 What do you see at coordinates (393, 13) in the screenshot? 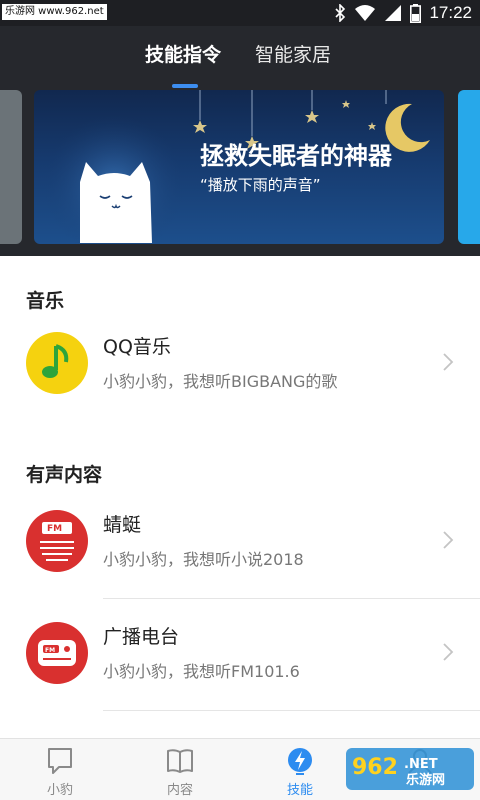
I see `signal-icon` at bounding box center [393, 13].